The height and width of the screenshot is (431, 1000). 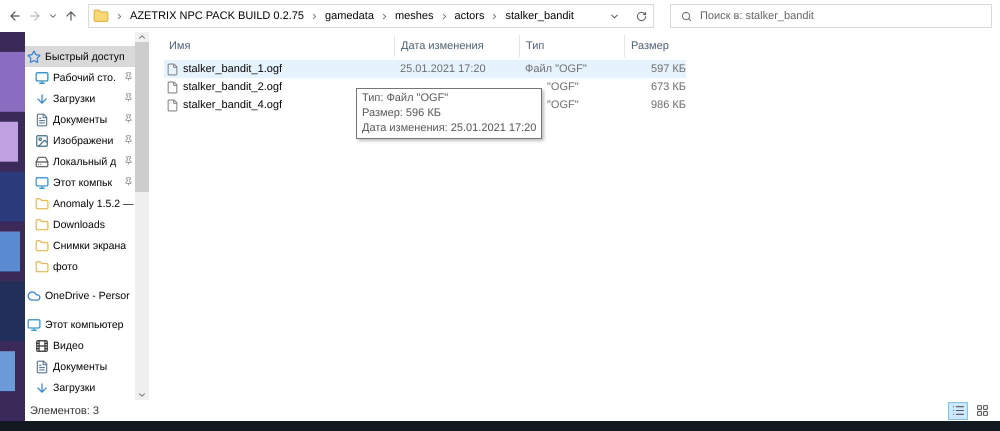 I want to click on breadcrumb-segment: gamedata, so click(x=349, y=16).